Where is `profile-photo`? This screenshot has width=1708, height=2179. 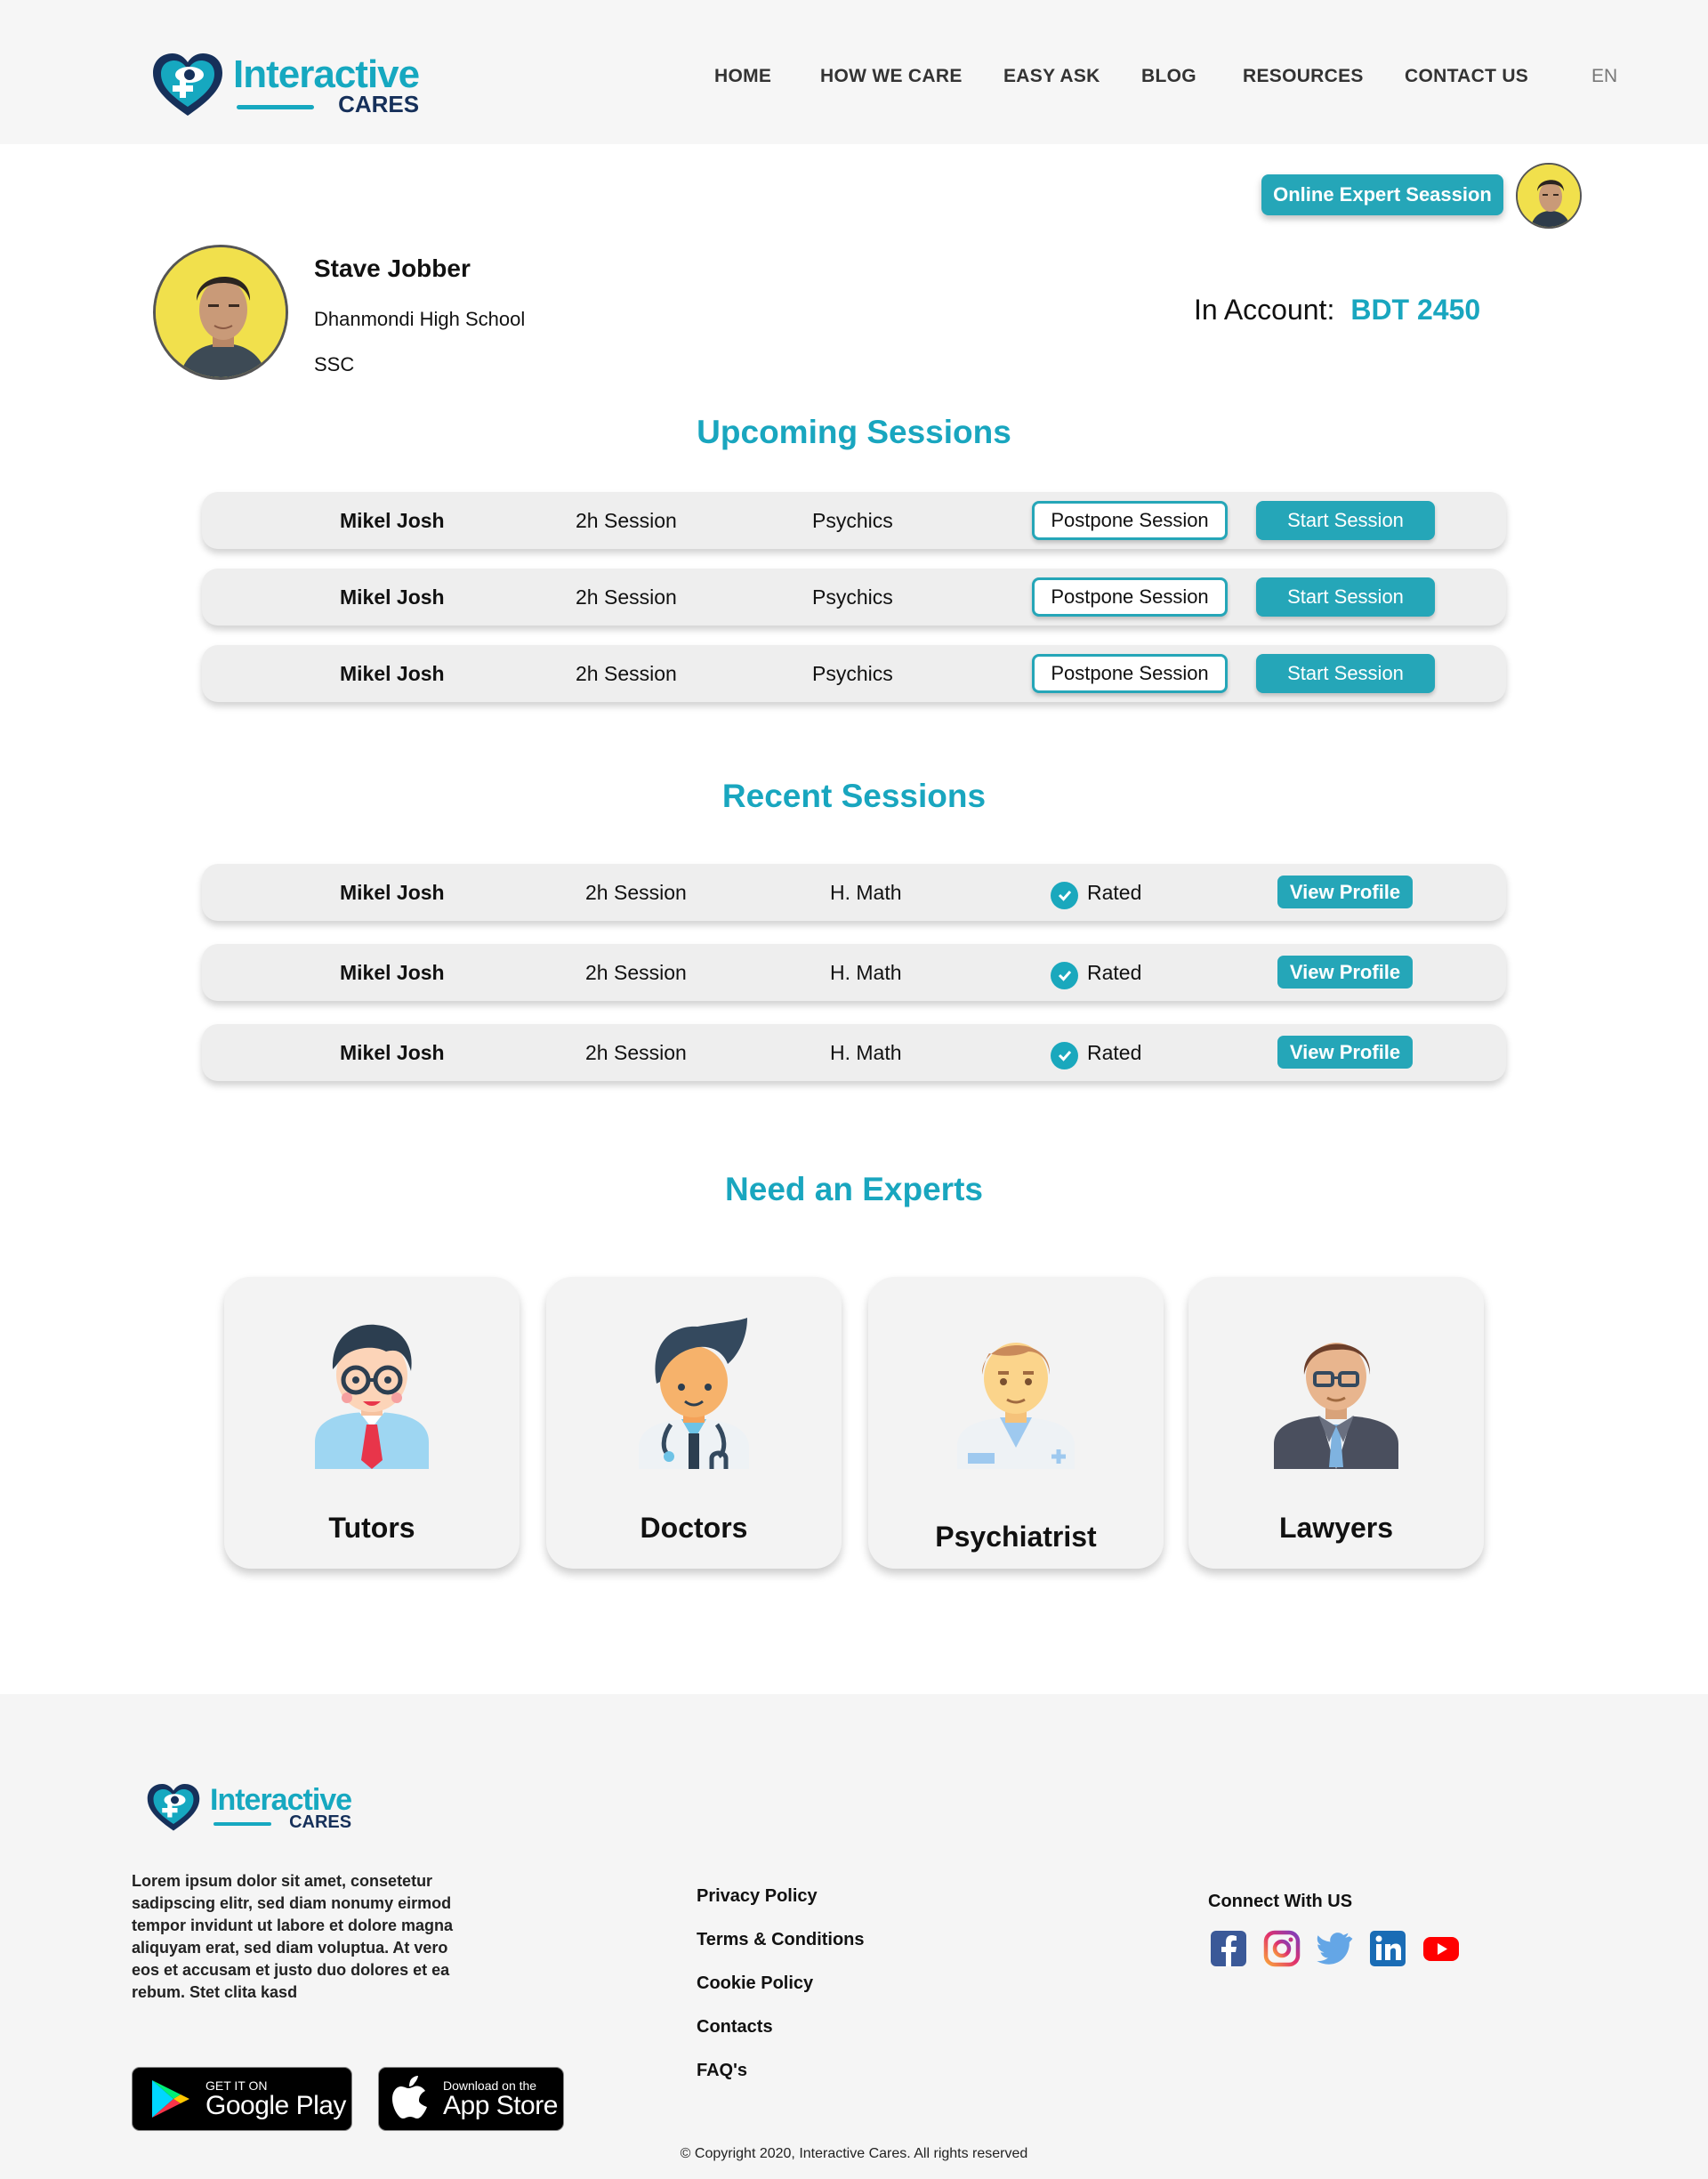 profile-photo is located at coordinates (221, 312).